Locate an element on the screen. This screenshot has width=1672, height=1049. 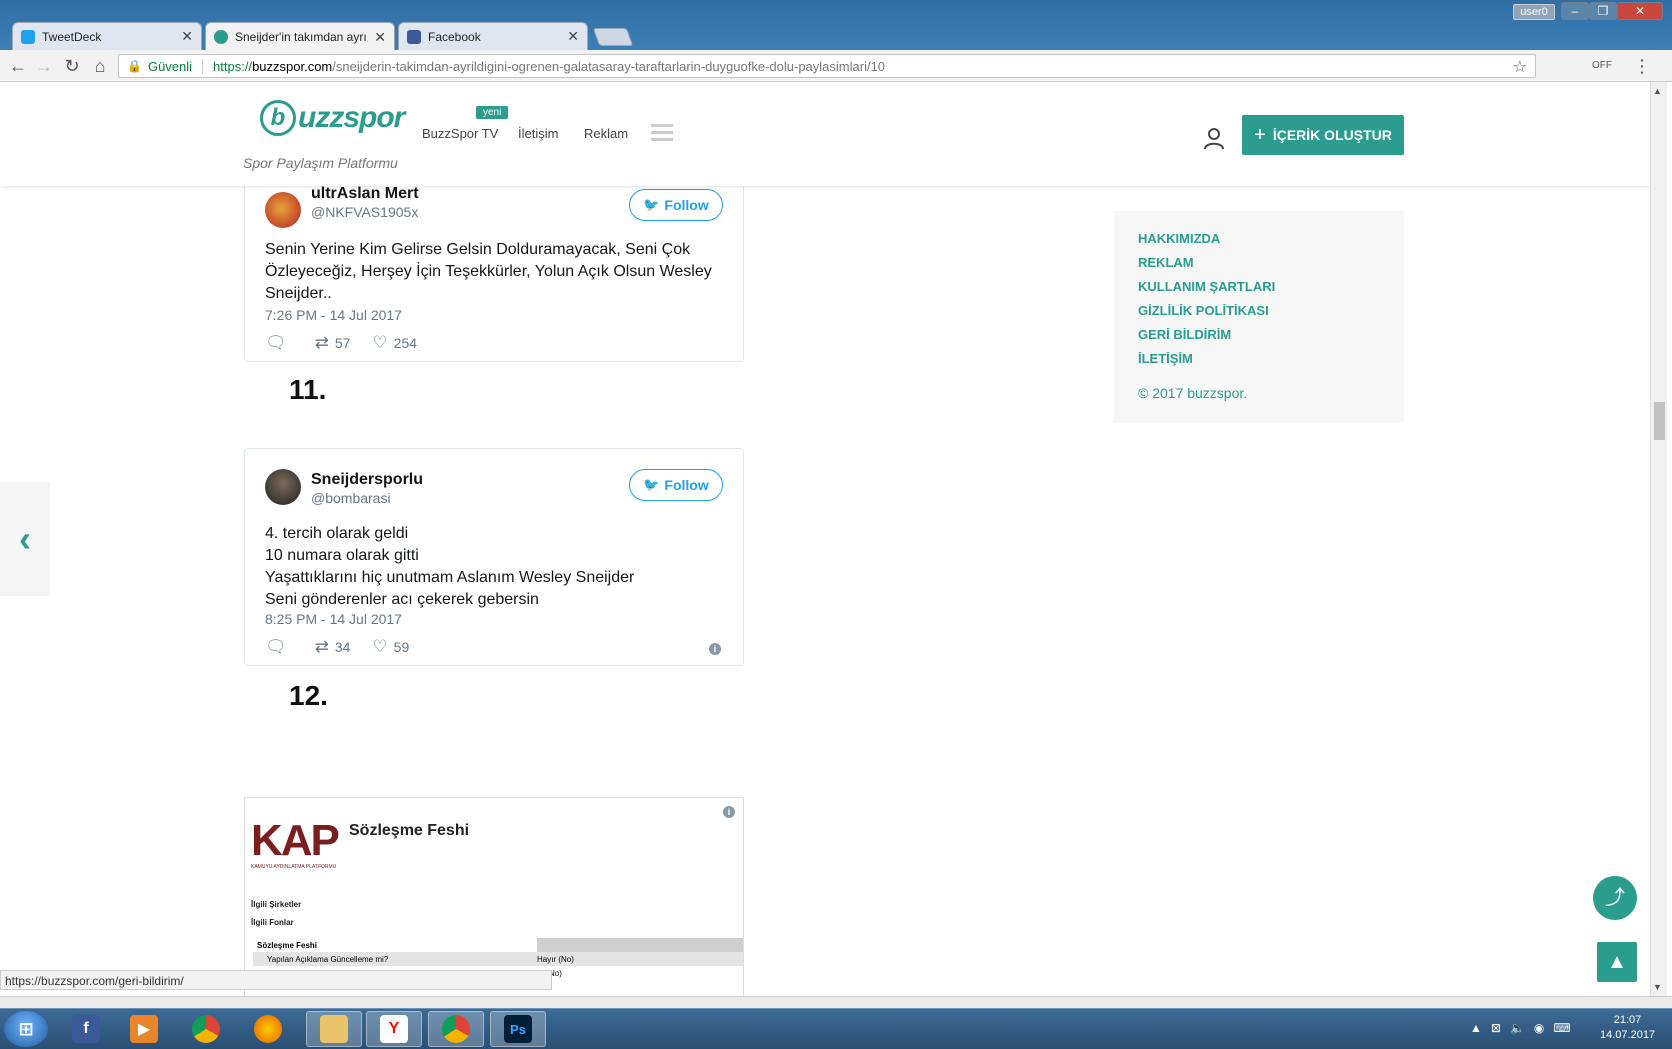
hamburger-menu-icon is located at coordinates (662, 134).